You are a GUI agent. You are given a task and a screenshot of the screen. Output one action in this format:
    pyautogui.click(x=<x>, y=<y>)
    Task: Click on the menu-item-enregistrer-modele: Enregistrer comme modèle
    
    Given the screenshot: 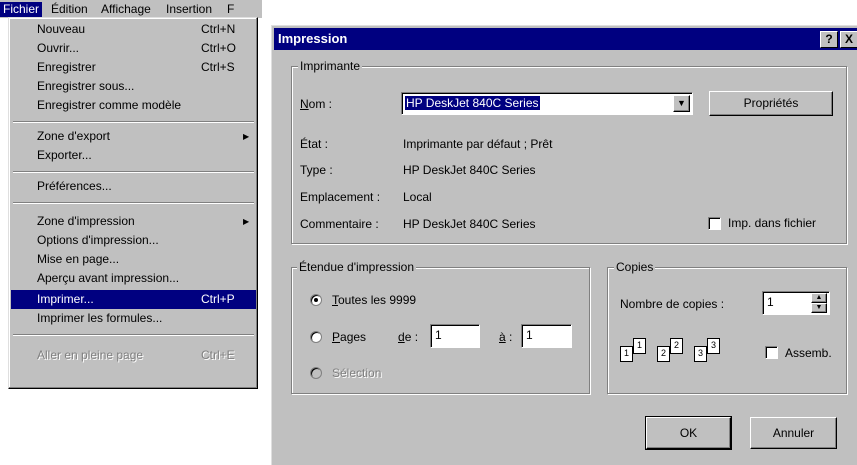 What is the action you would take?
    pyautogui.click(x=133, y=105)
    